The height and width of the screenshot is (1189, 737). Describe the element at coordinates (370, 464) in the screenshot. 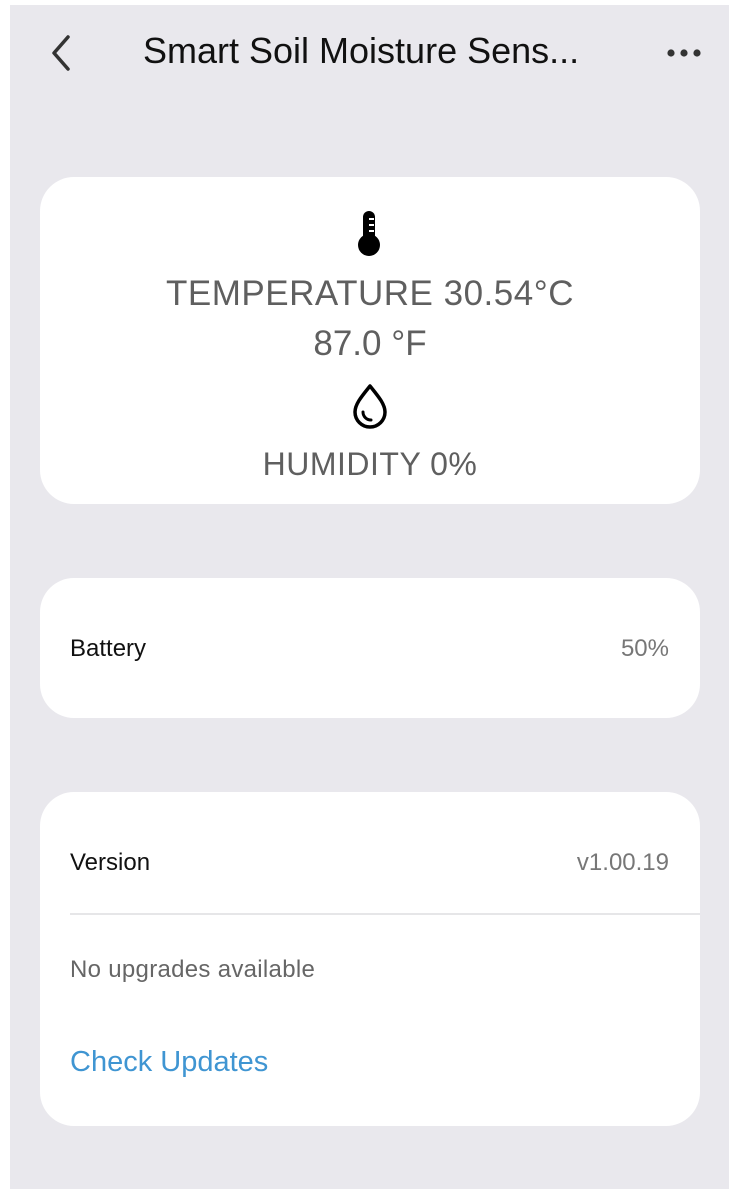

I see `humidity-reading: HUMIDITY 0%` at that location.